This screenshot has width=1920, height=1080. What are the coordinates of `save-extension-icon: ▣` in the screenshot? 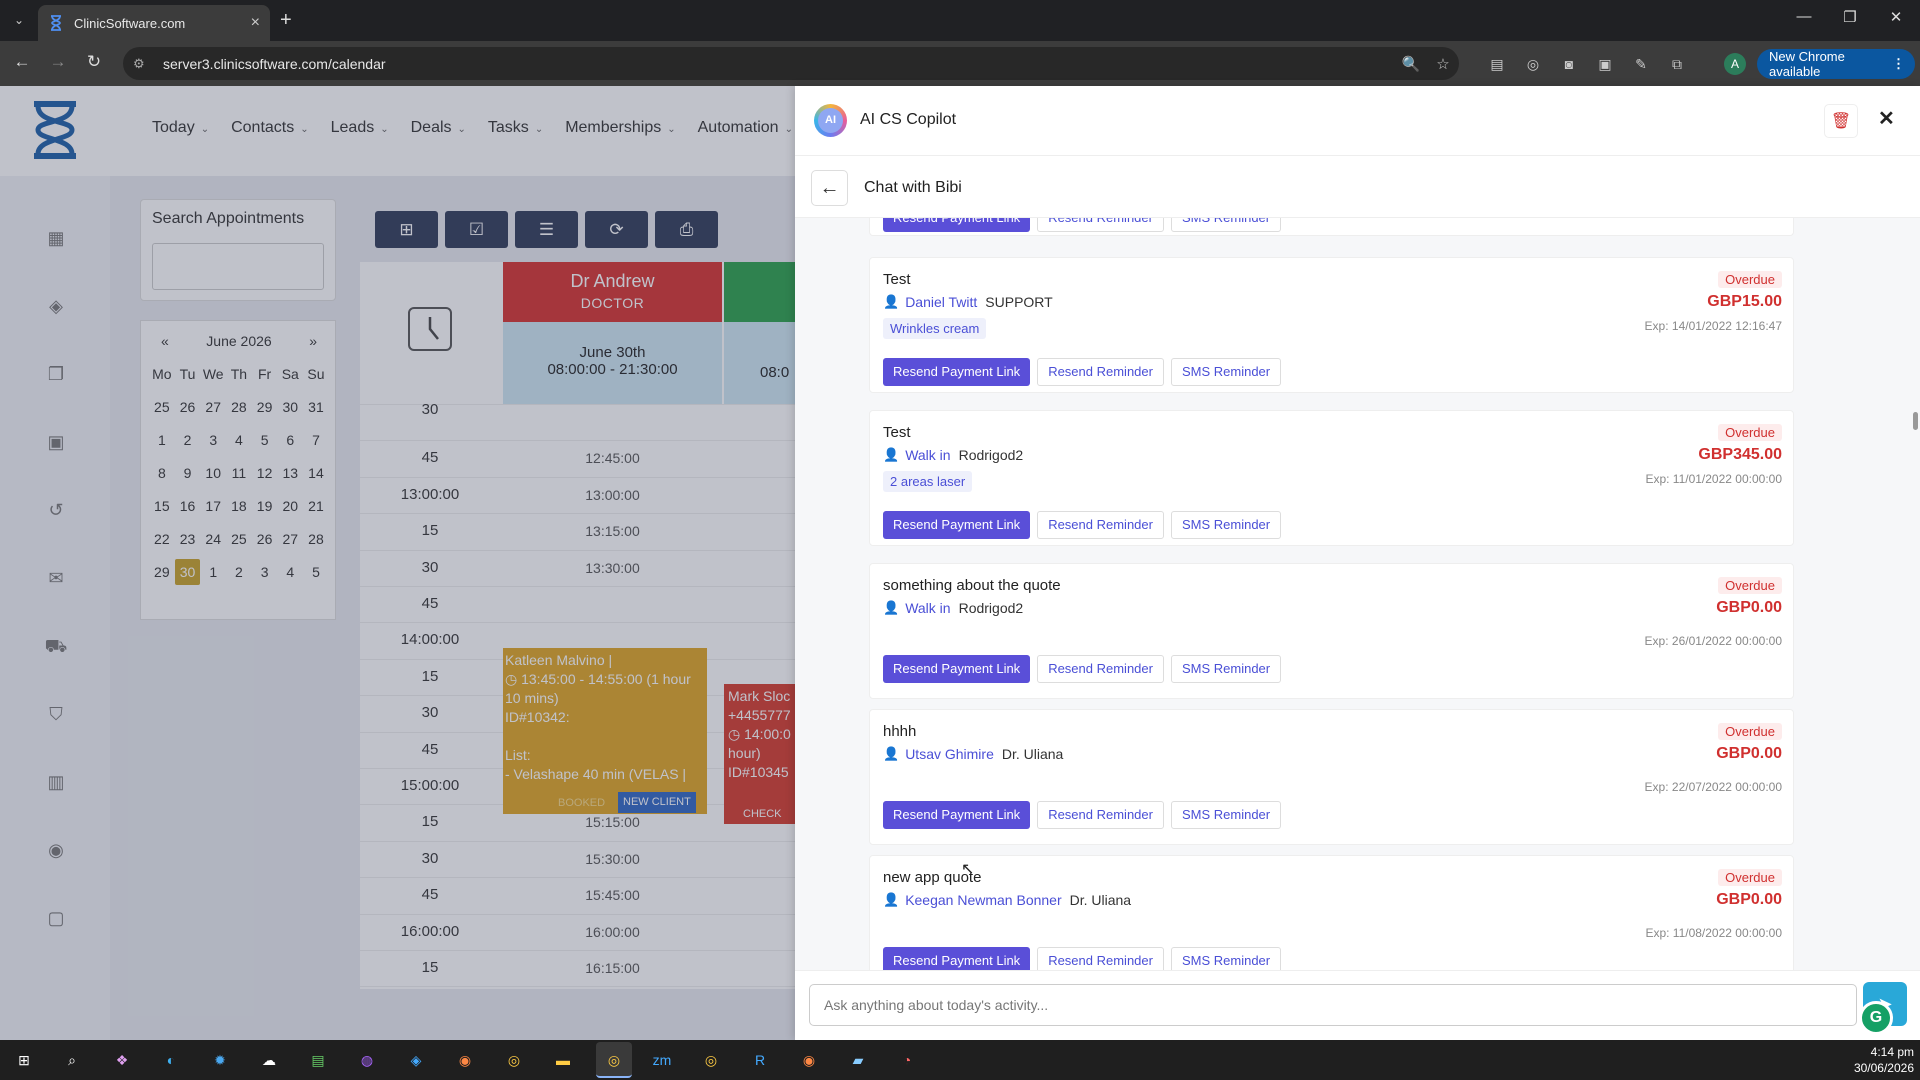 It's located at (1605, 64).